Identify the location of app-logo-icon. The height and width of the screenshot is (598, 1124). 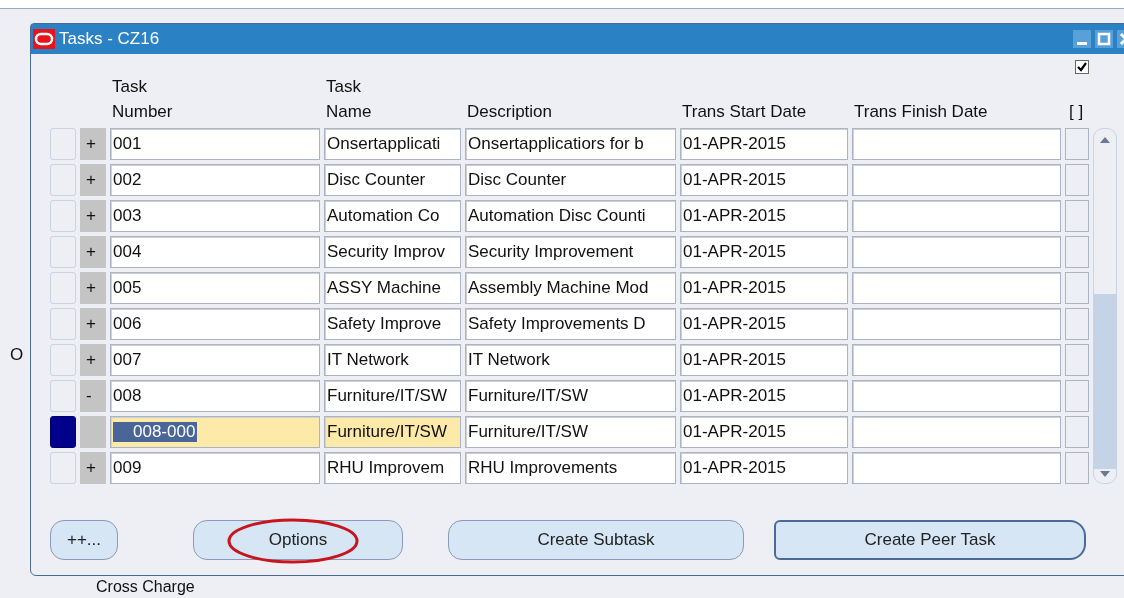
(44, 39).